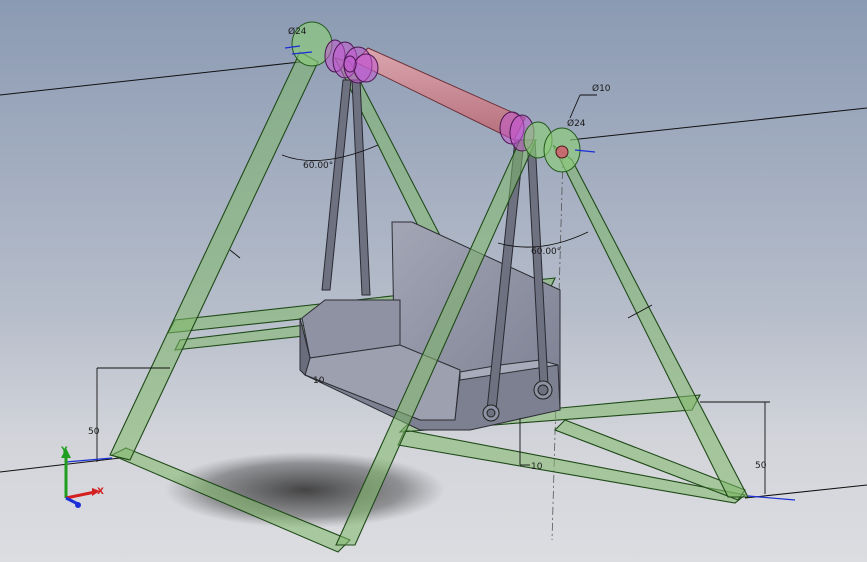 This screenshot has width=867, height=562. Describe the element at coordinates (430, 326) in the screenshot. I see `swing-seat` at that location.